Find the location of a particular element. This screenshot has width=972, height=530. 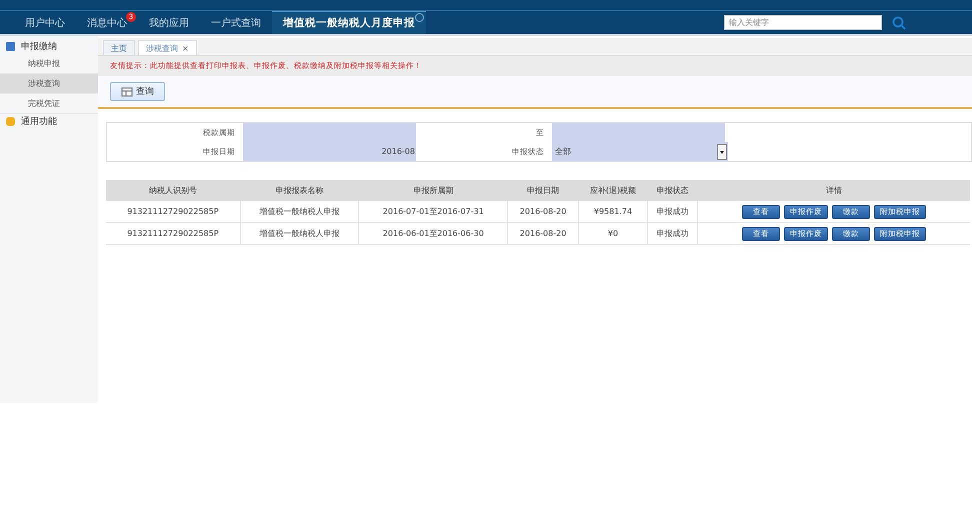

speech-bubble-icon is located at coordinates (10, 121).